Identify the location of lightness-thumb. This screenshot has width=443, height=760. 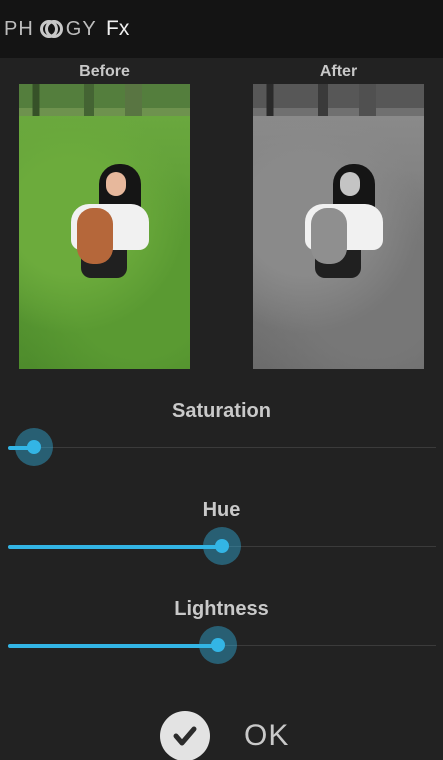
(218, 645).